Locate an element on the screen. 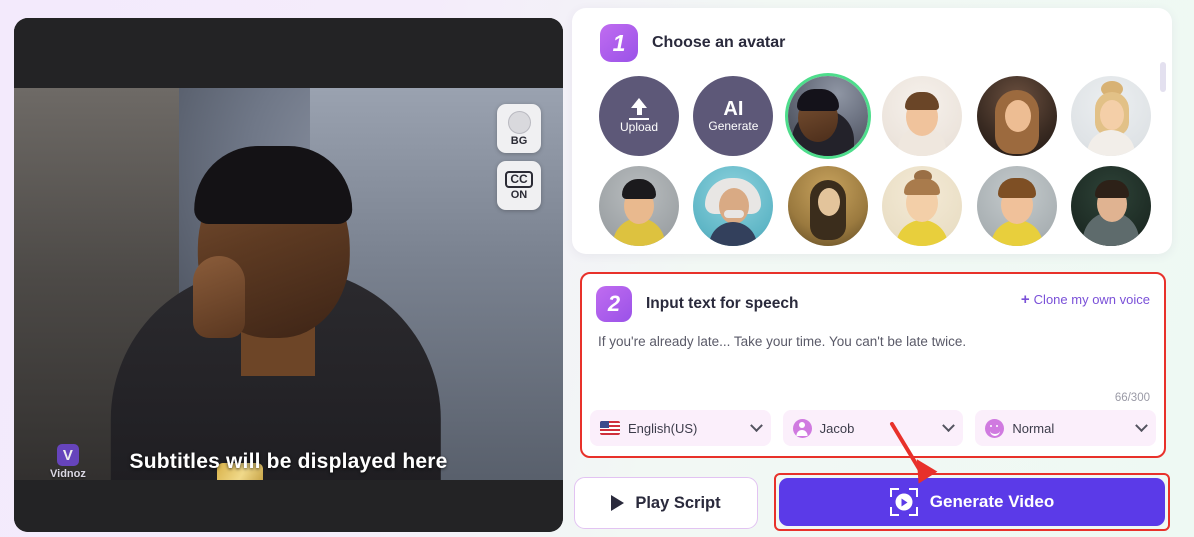 The width and height of the screenshot is (1194, 537). plus-icon: + is located at coordinates (1025, 299).